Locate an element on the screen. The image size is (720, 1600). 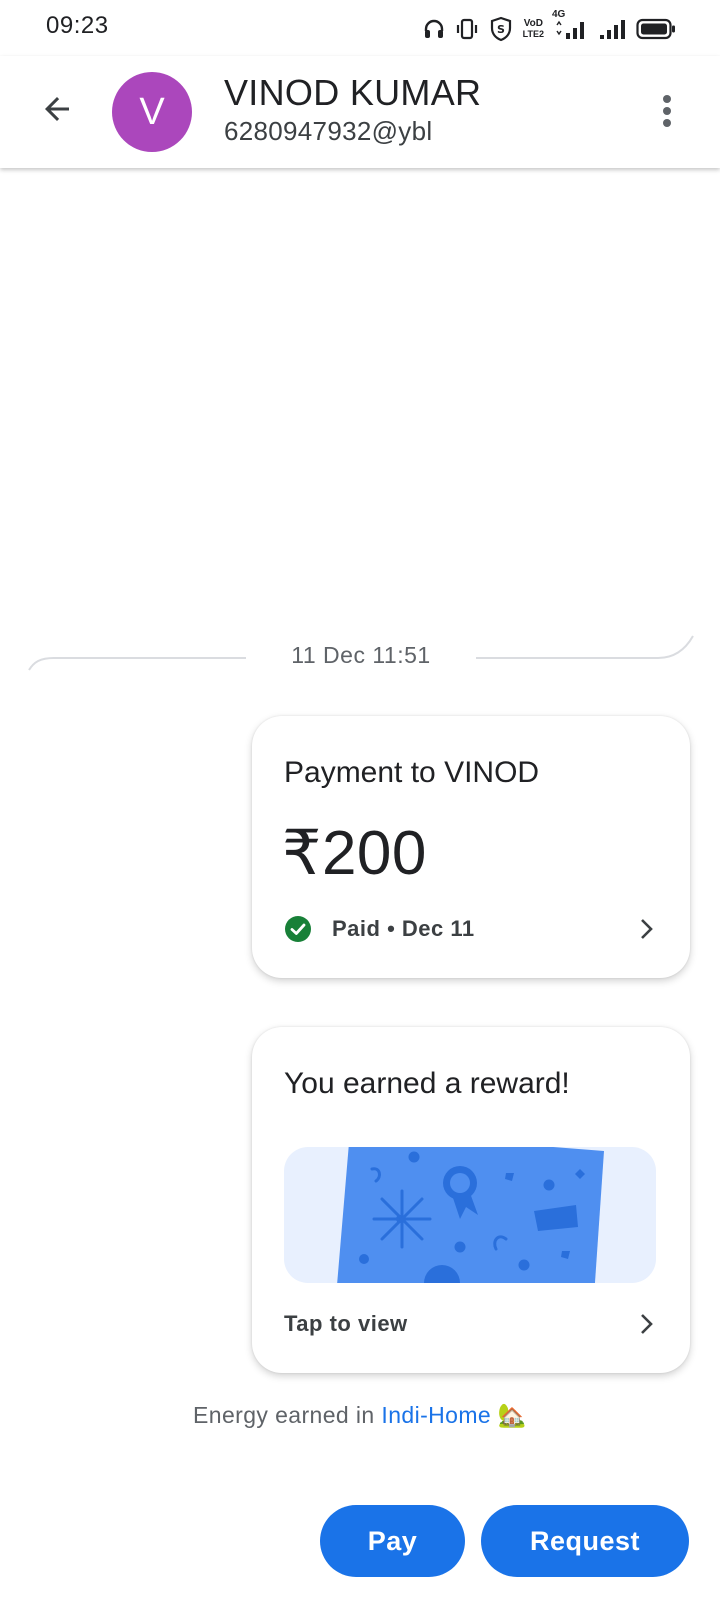
volte-icon: VoD LTE2 is located at coordinates (533, 29).